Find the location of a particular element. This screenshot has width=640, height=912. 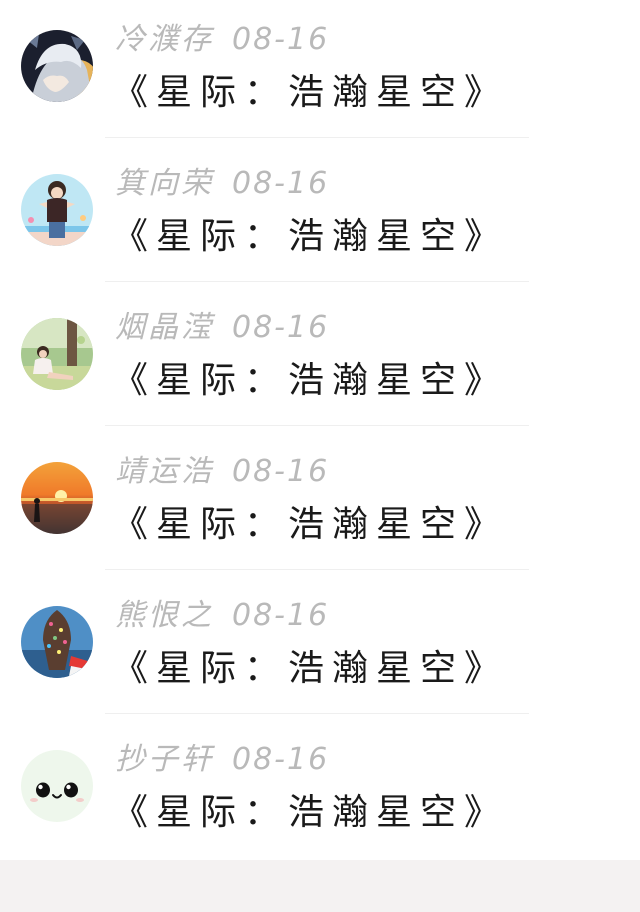

commenter-name: 箕向荣 is located at coordinates (164, 183).